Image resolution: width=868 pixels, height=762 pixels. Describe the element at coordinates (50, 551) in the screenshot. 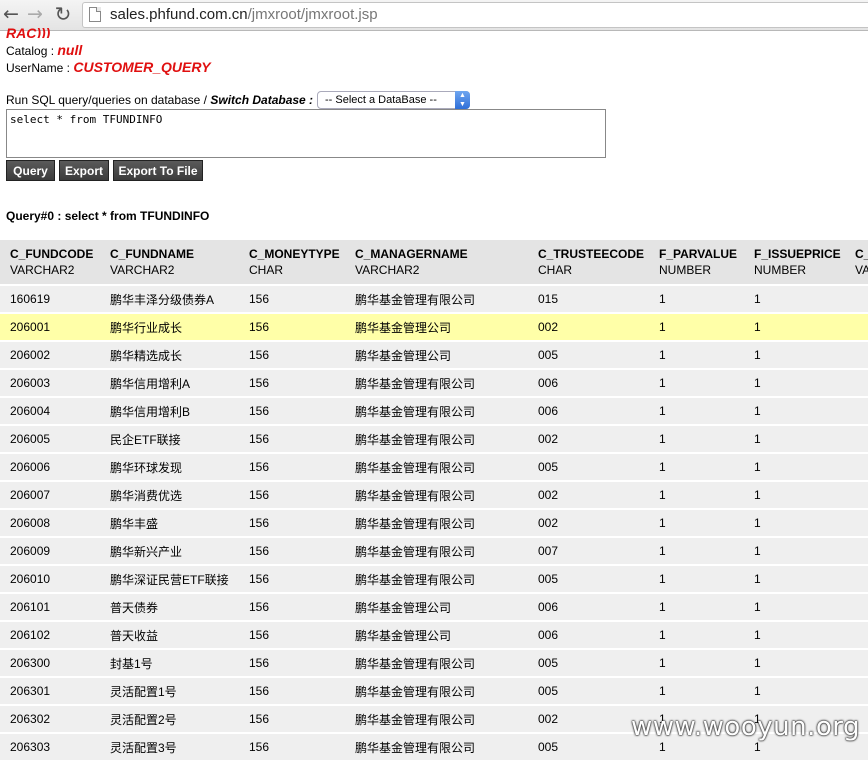

I see `table-cell: 206009` at that location.